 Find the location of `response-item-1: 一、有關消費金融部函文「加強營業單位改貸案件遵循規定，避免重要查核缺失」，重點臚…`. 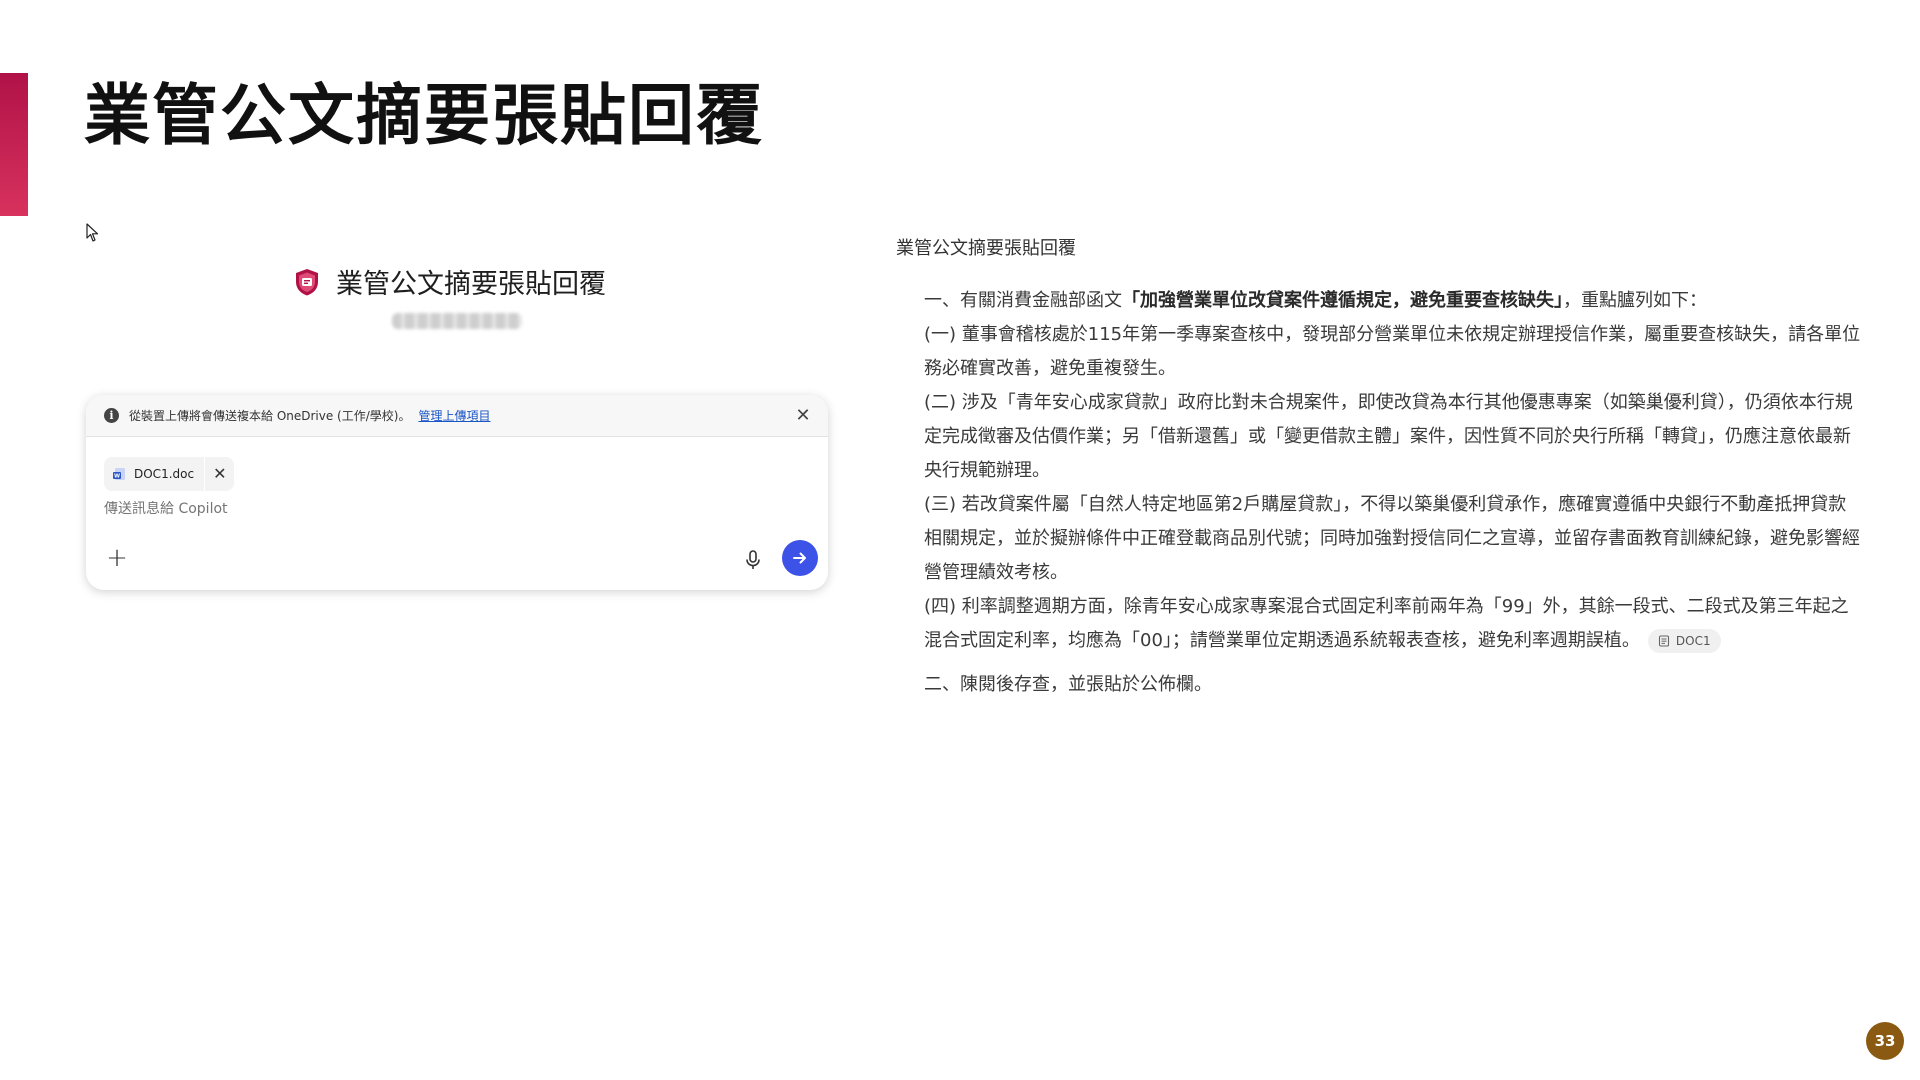

response-item-1: 一、有關消費金融部函文「加強營業單位改貸案件遵循規定，避免重要查核缺失」，重點臚… is located at coordinates (1394, 301).